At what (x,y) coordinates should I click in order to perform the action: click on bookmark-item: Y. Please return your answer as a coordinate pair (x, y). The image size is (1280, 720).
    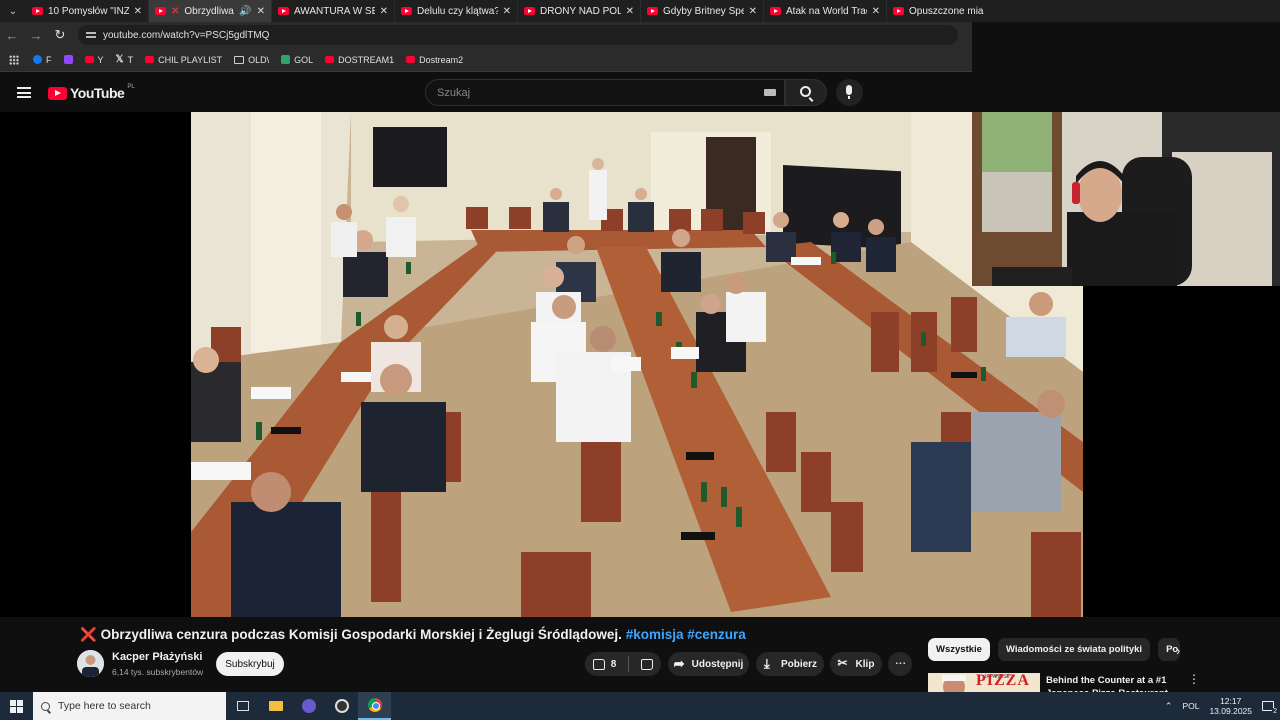
    Looking at the image, I should click on (94, 60).